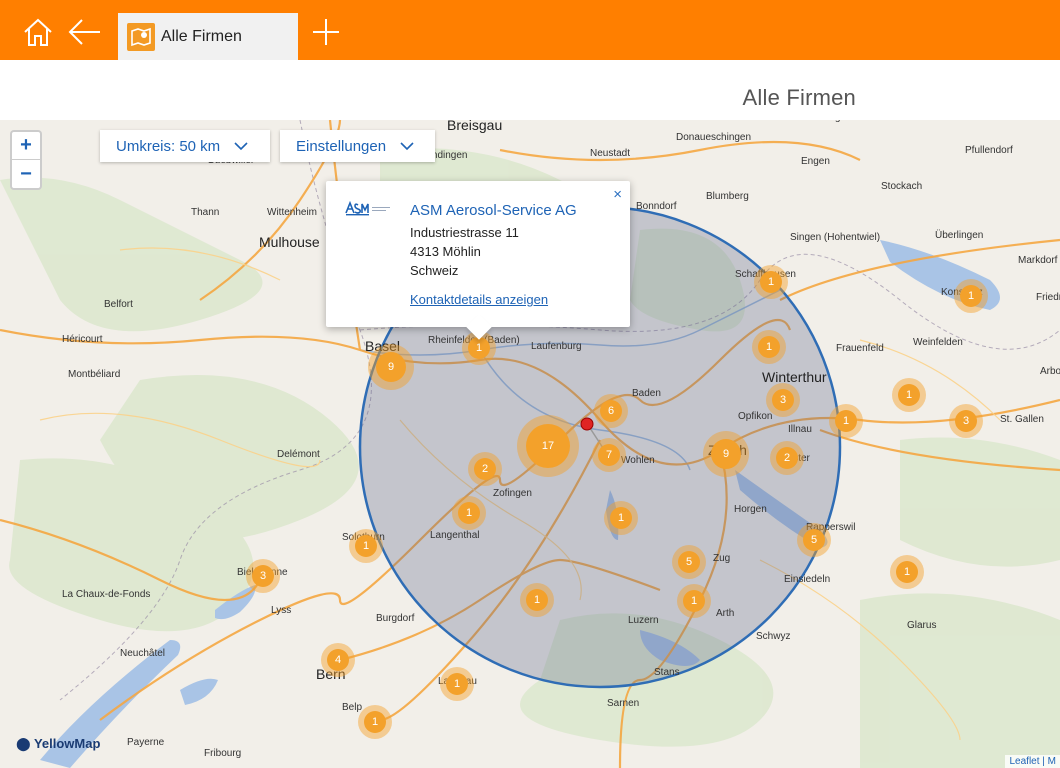 The height and width of the screenshot is (768, 1060). I want to click on place-label: Héricourt, so click(82, 339).